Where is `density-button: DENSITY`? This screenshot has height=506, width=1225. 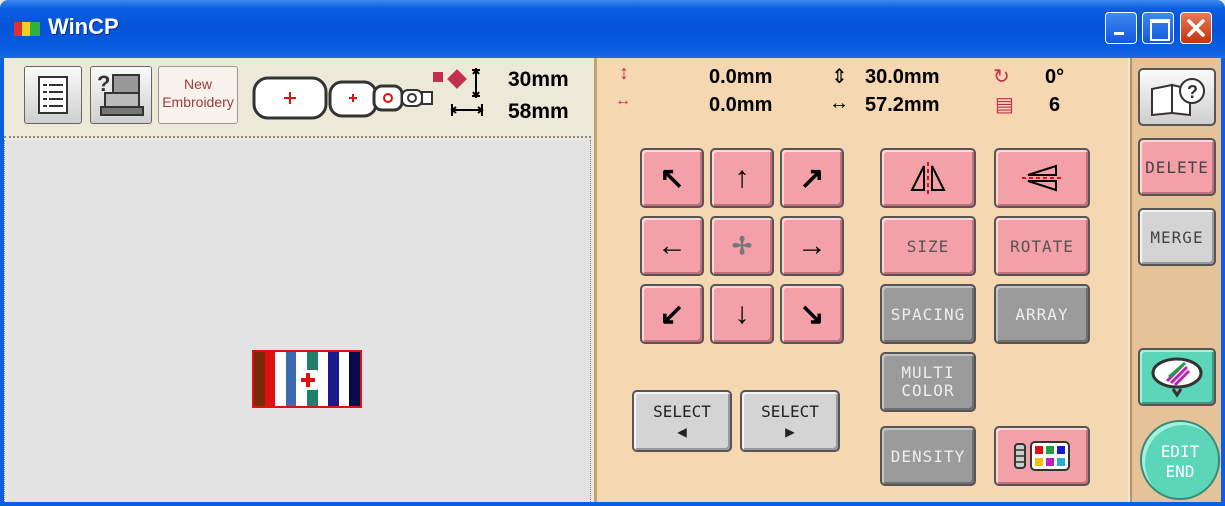
density-button: DENSITY is located at coordinates (928, 456).